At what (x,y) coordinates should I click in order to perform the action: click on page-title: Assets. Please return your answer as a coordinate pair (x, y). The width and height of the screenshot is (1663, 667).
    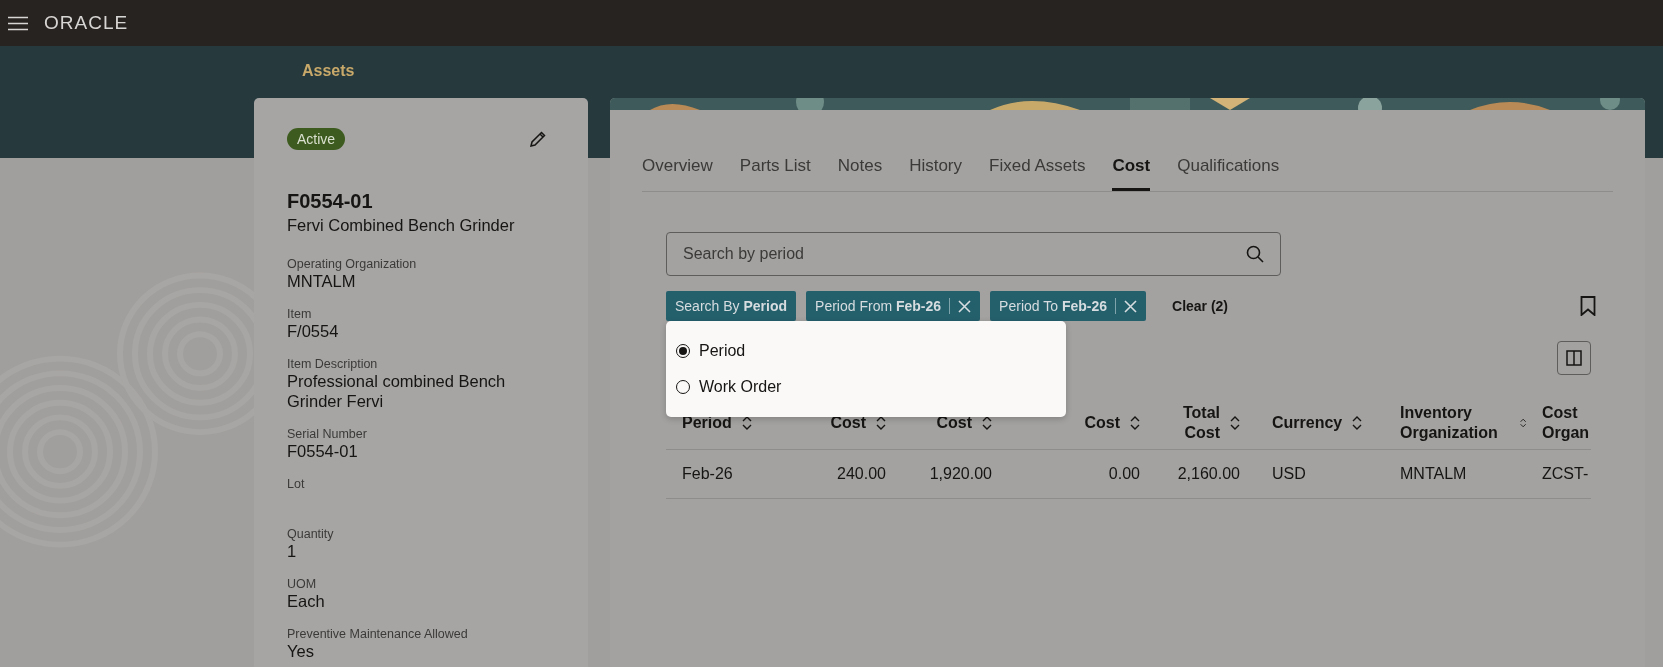
    Looking at the image, I should click on (328, 70).